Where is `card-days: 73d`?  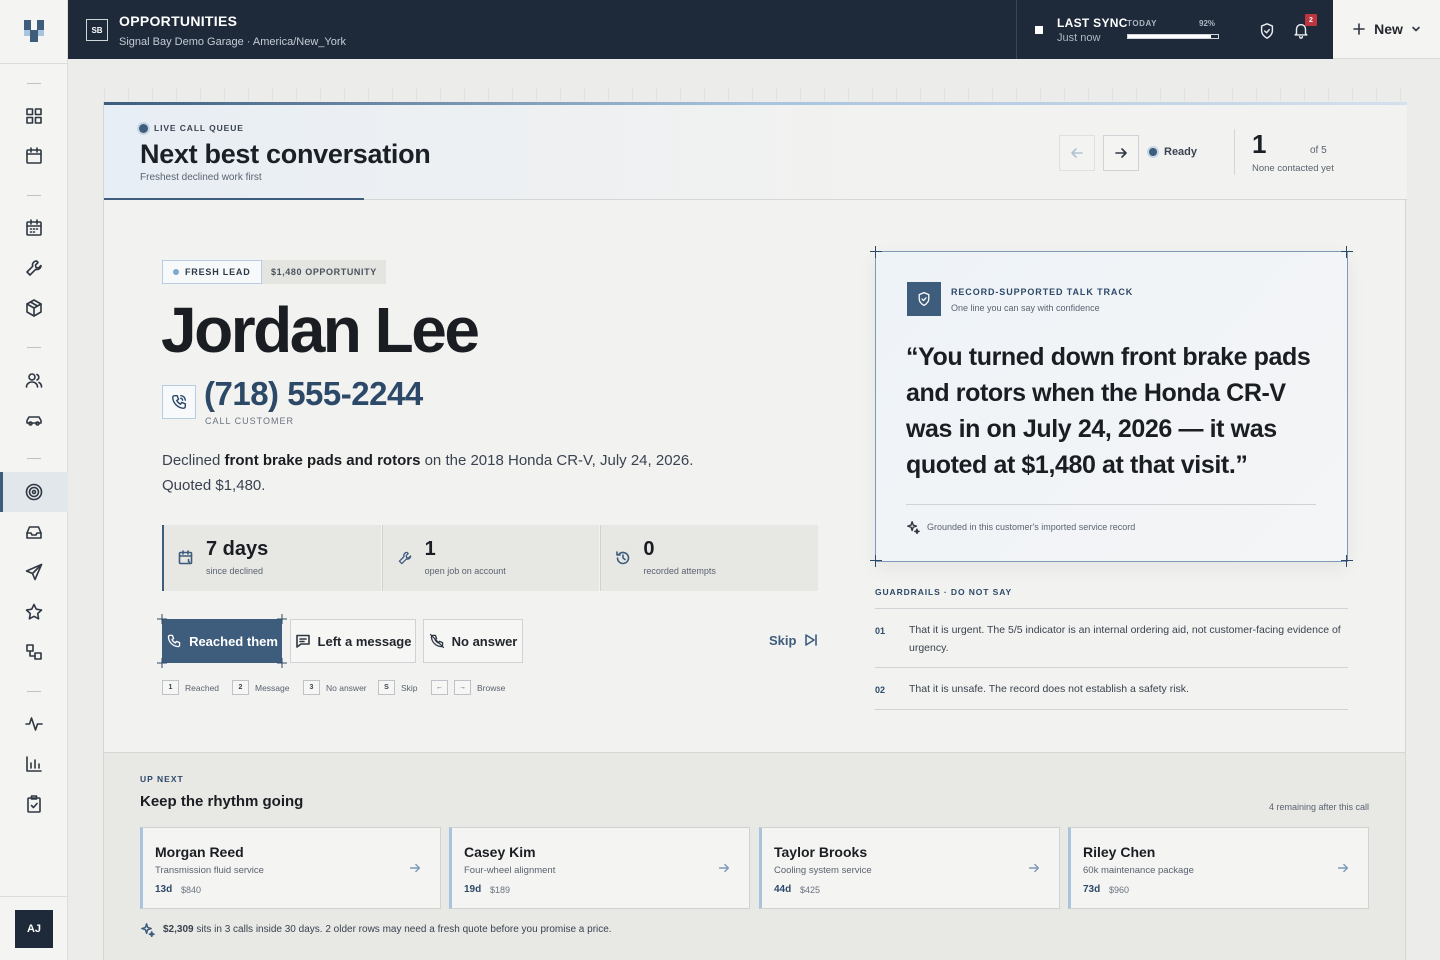
card-days: 73d is located at coordinates (1092, 889).